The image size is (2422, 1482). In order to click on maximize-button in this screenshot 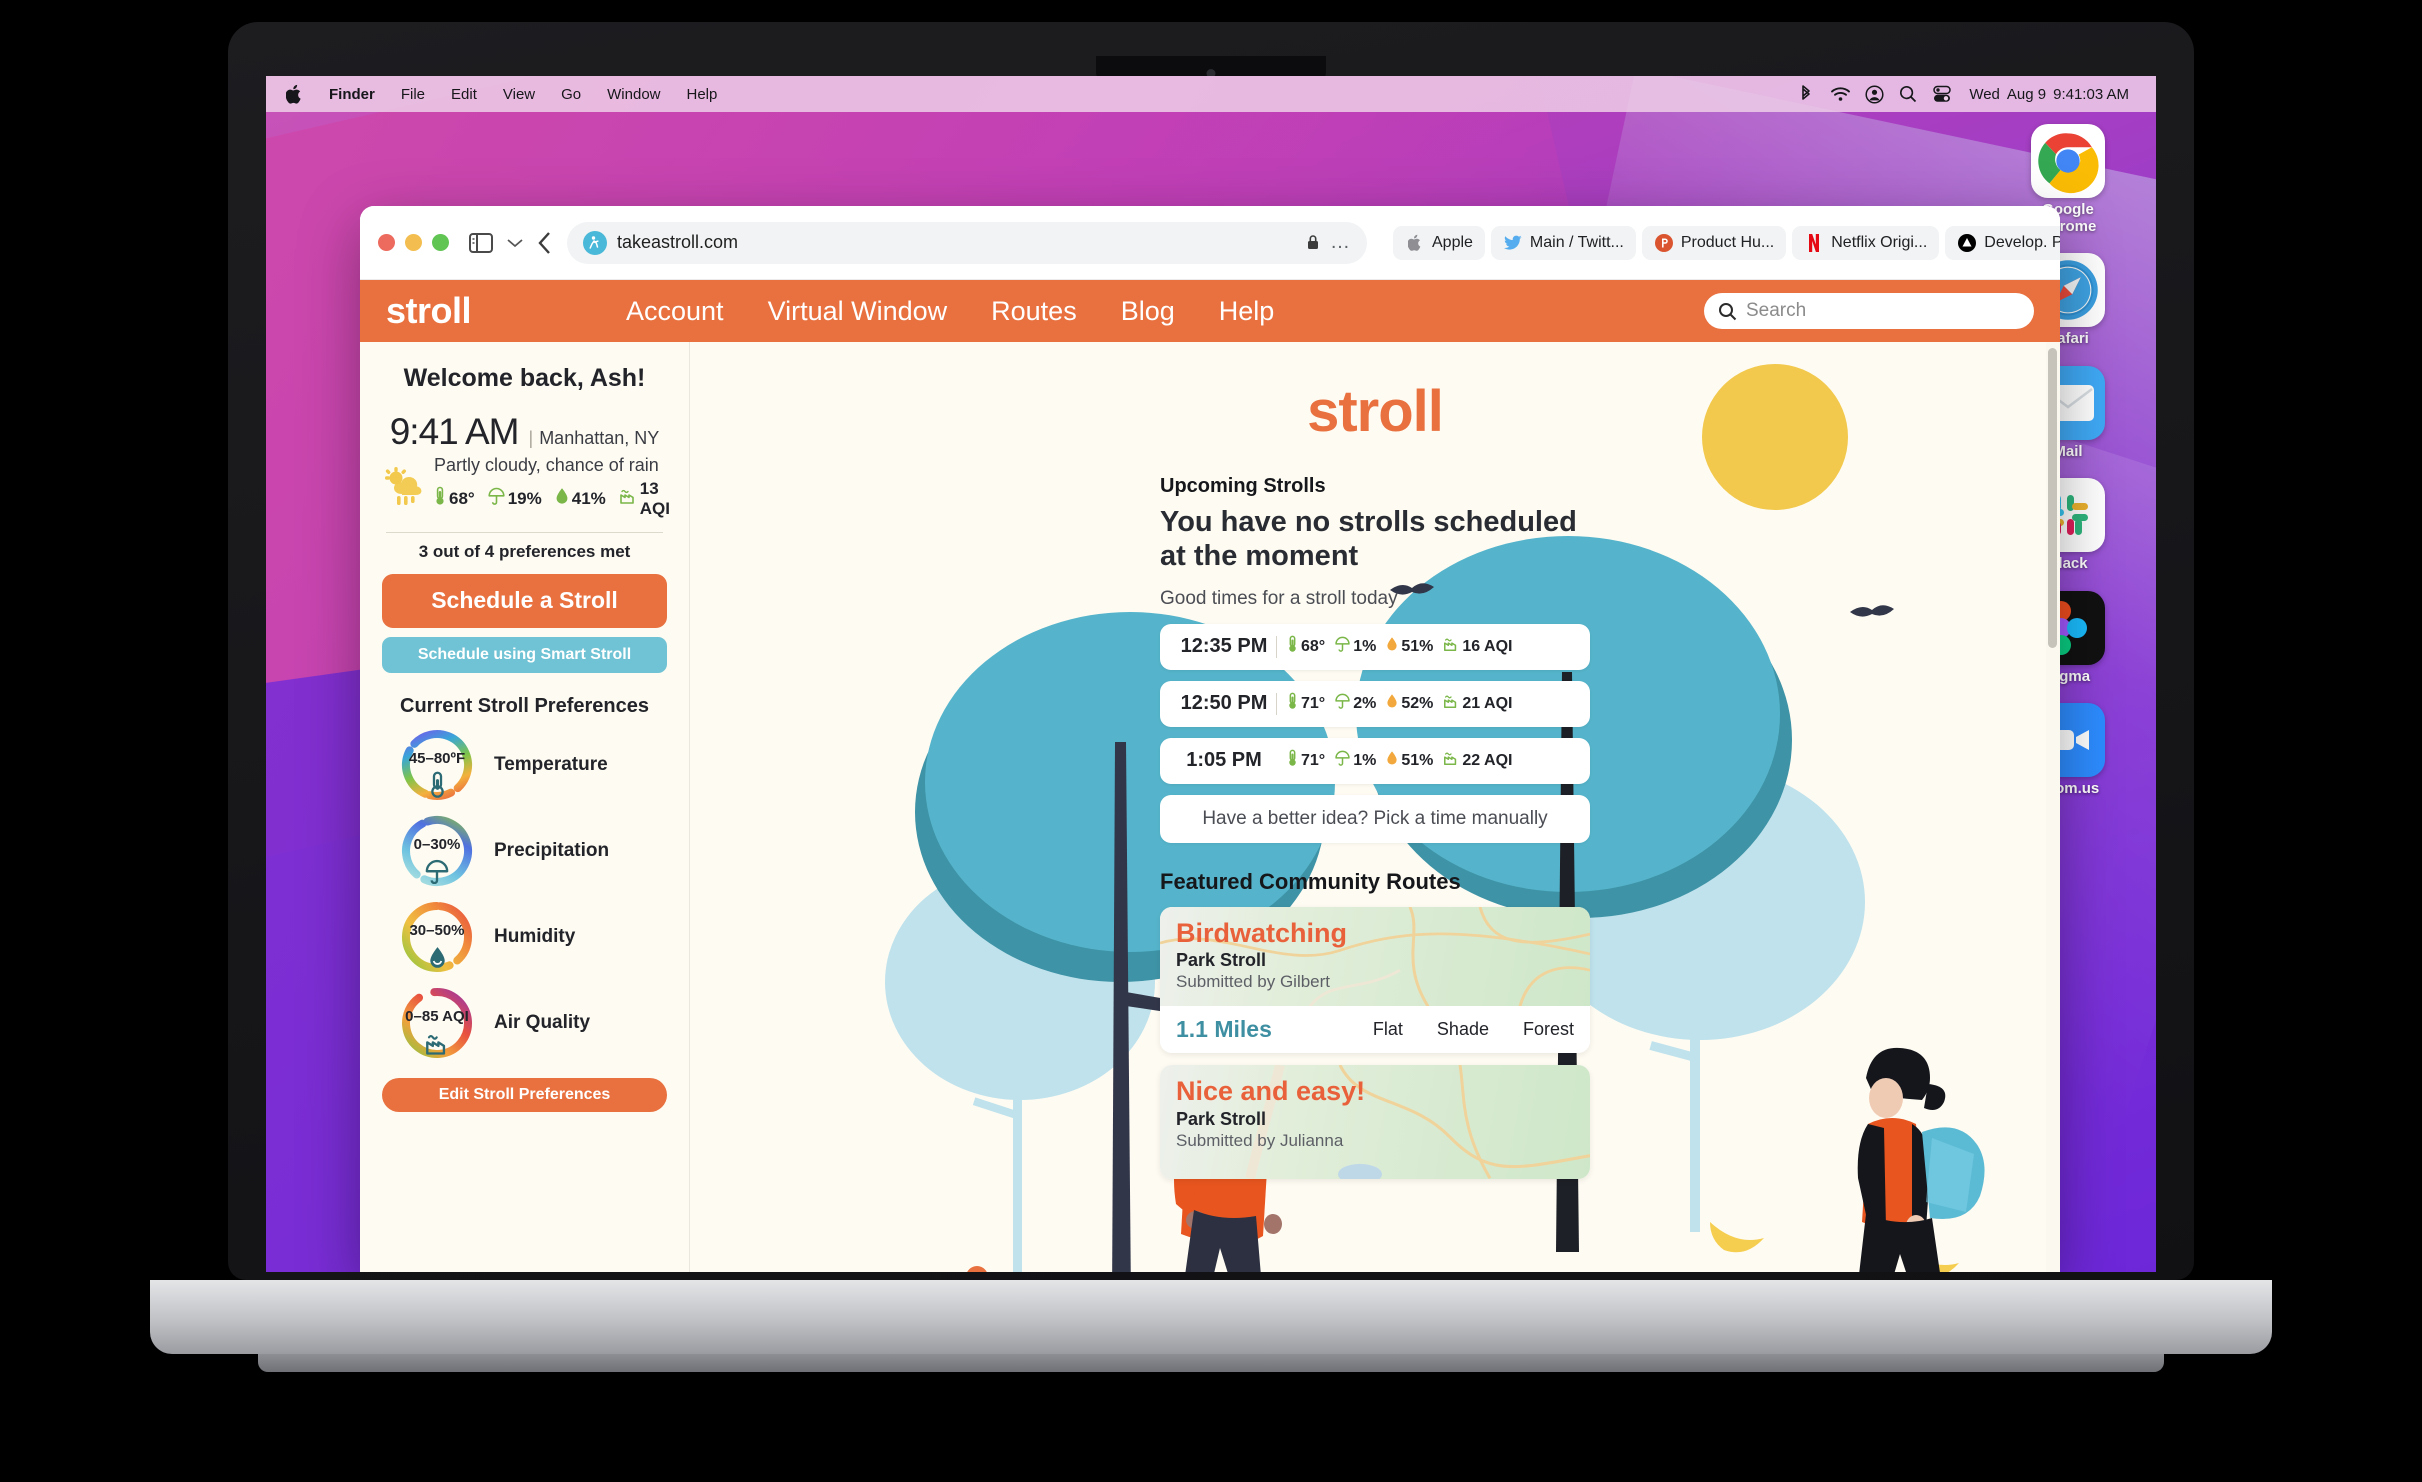, I will do `click(440, 242)`.